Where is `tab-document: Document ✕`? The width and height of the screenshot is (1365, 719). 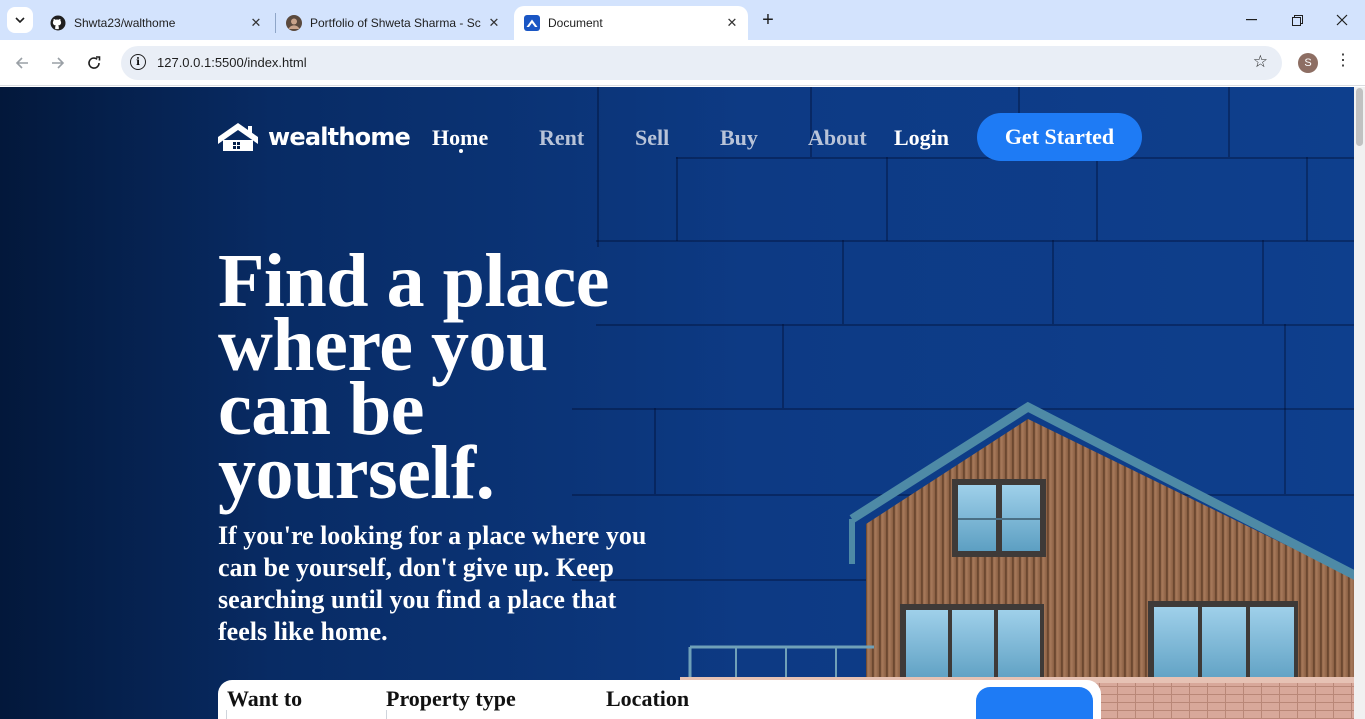 tab-document: Document ✕ is located at coordinates (631, 23).